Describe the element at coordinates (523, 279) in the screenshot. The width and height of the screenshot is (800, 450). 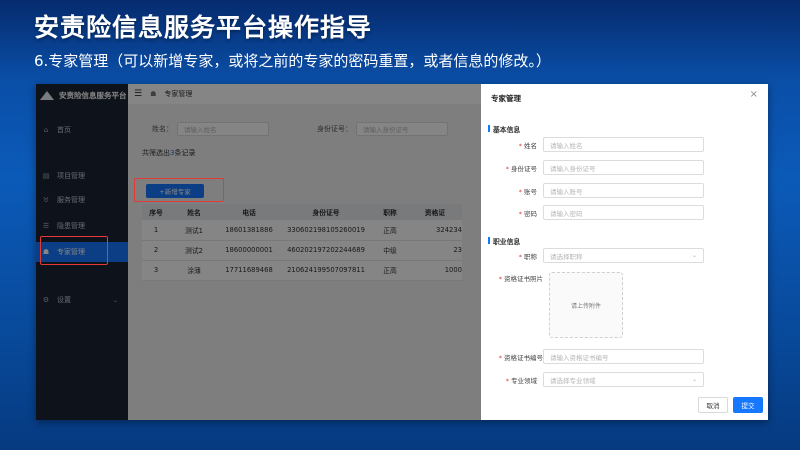
I see `photo-label-text: 资格证书照片` at that location.